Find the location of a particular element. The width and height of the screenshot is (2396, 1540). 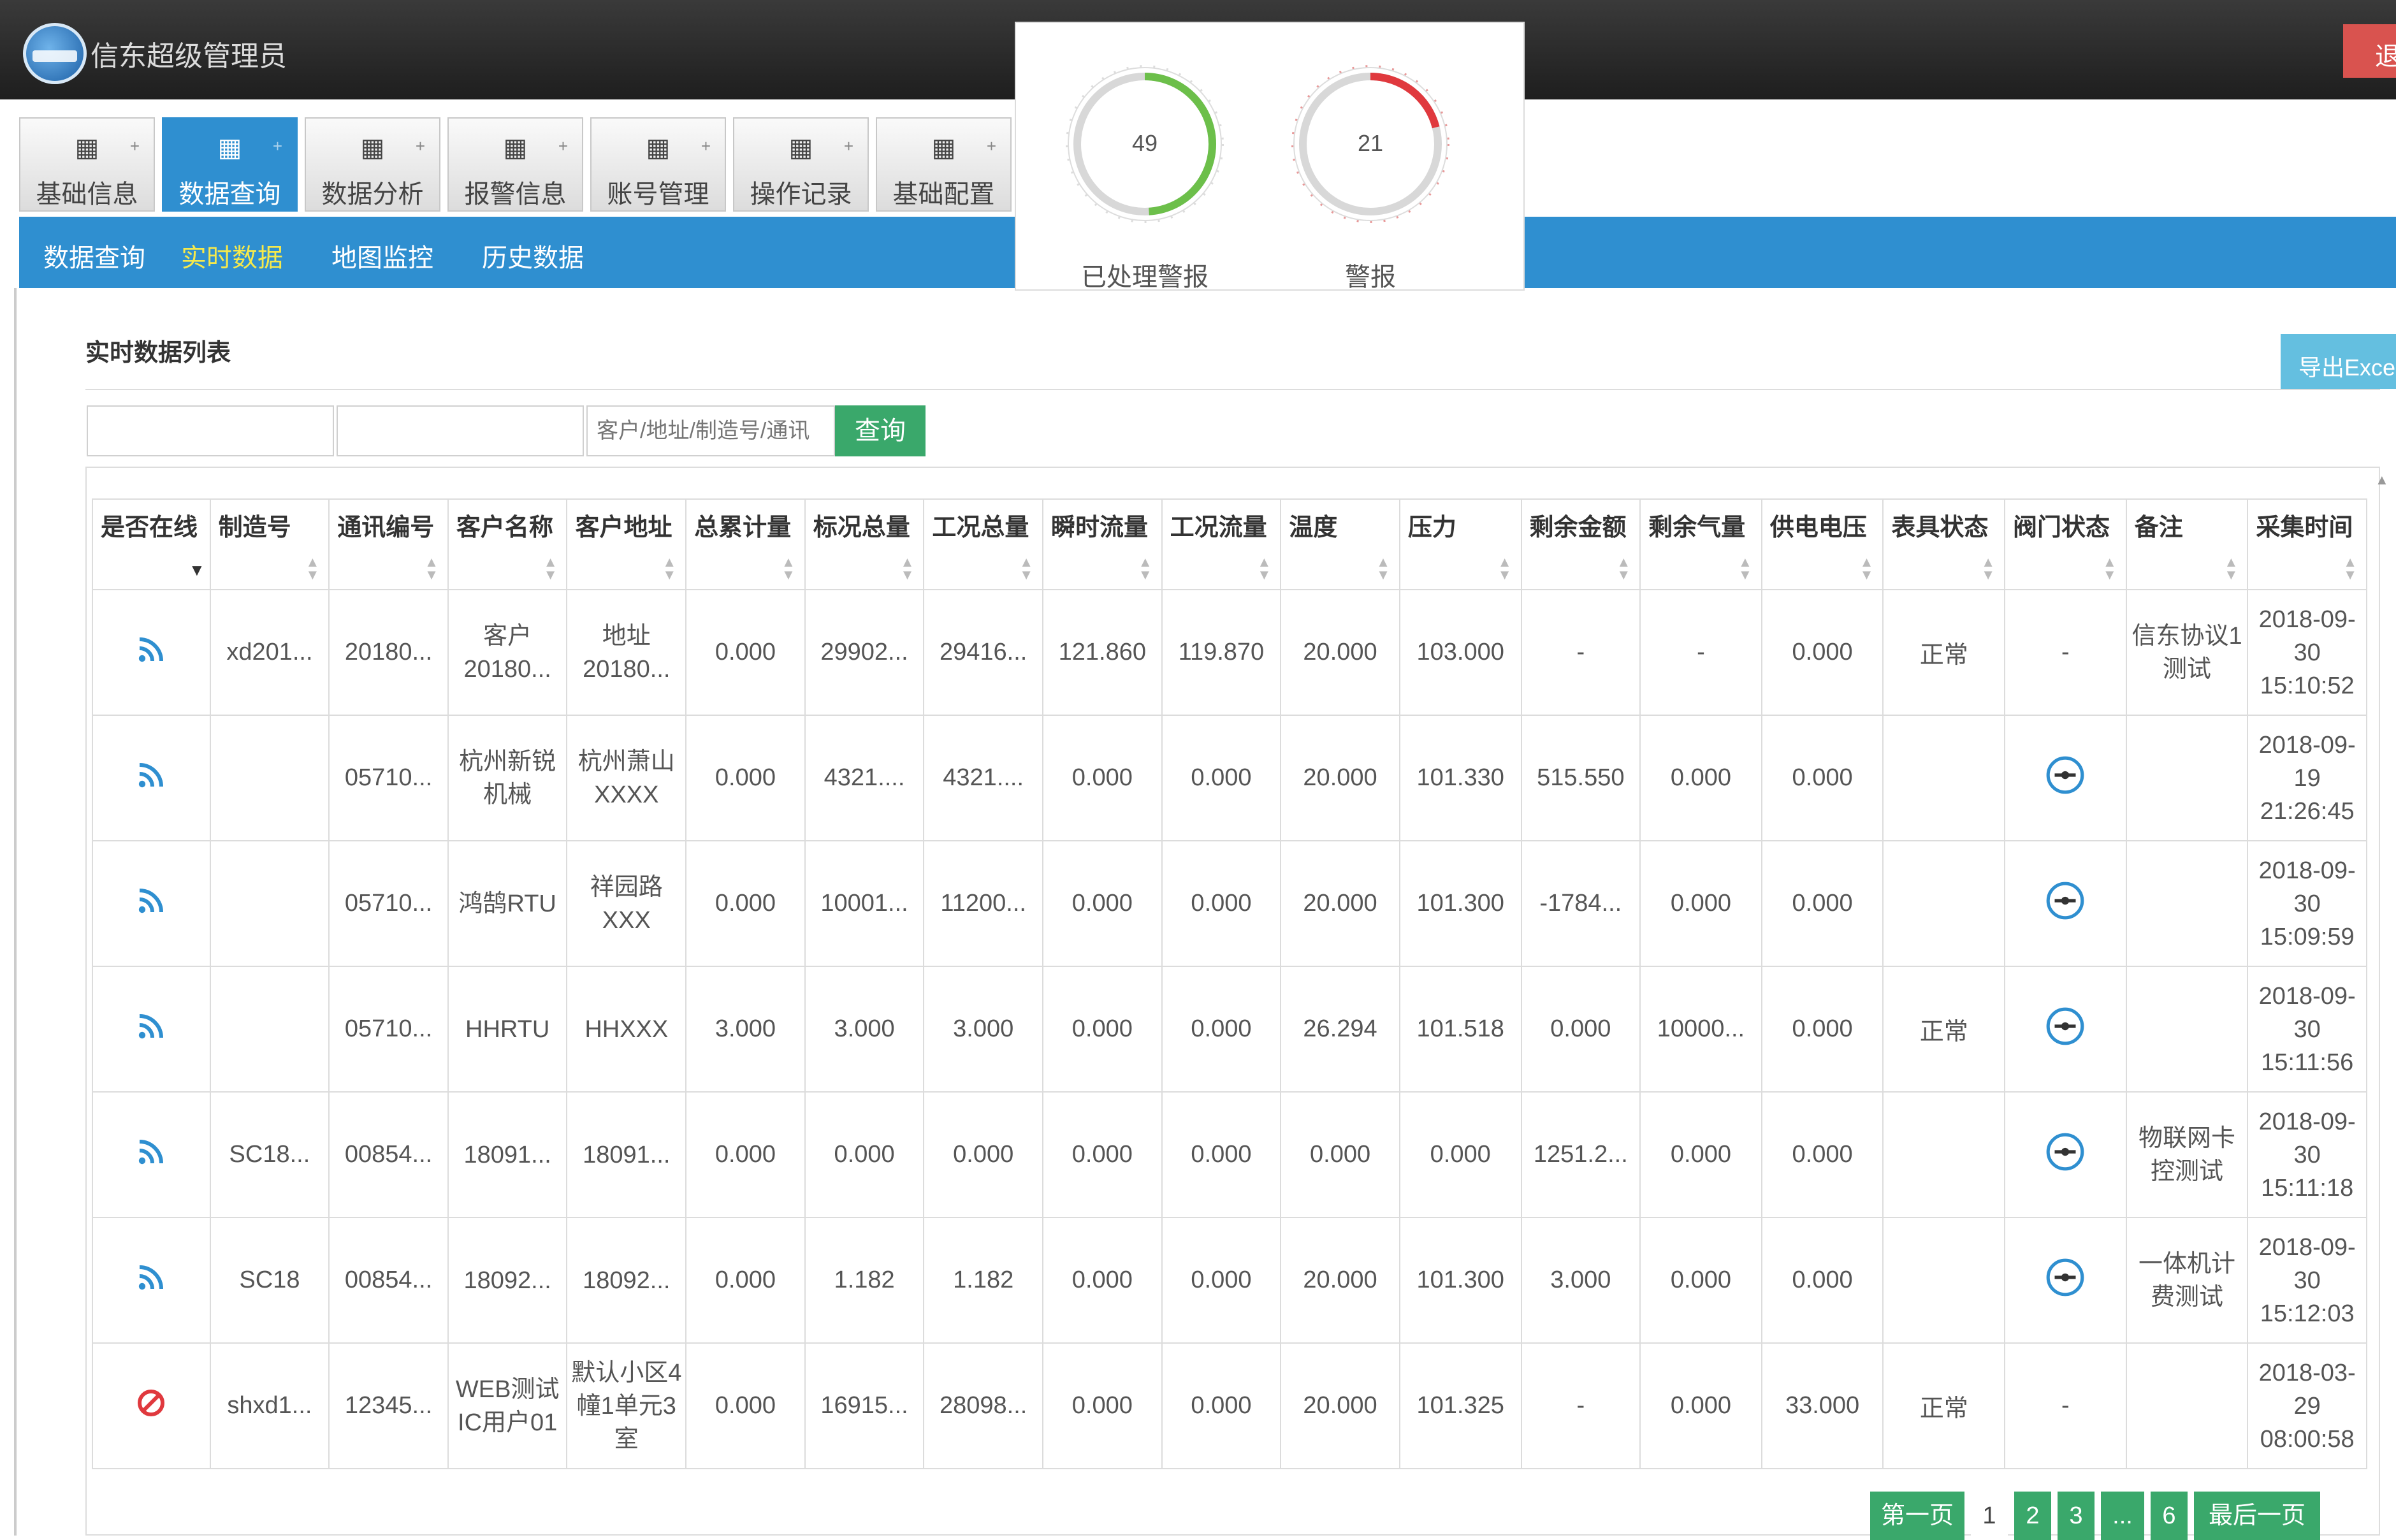

page-button-current: 1 is located at coordinates (1989, 1516).